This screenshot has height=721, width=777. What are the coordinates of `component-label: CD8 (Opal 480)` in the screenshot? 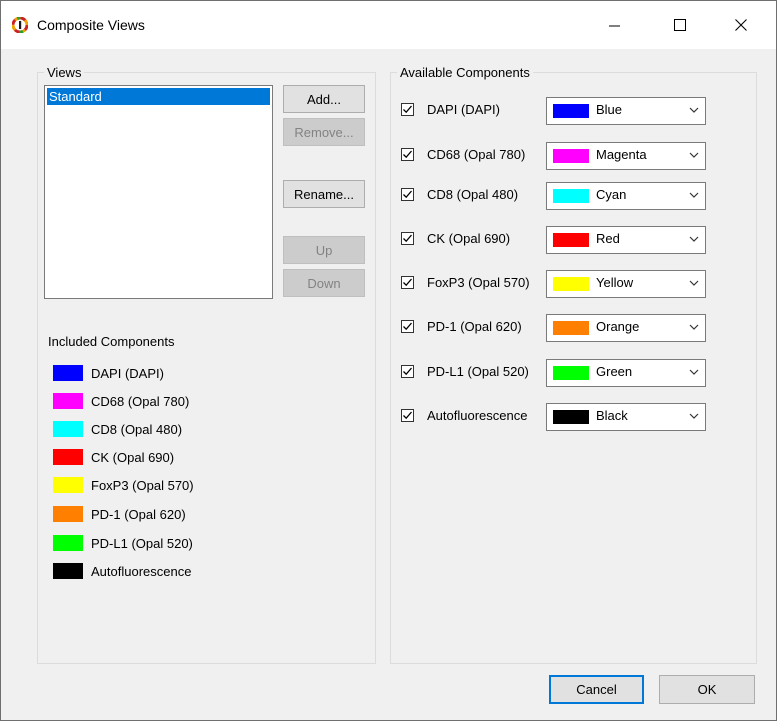 It's located at (473, 194).